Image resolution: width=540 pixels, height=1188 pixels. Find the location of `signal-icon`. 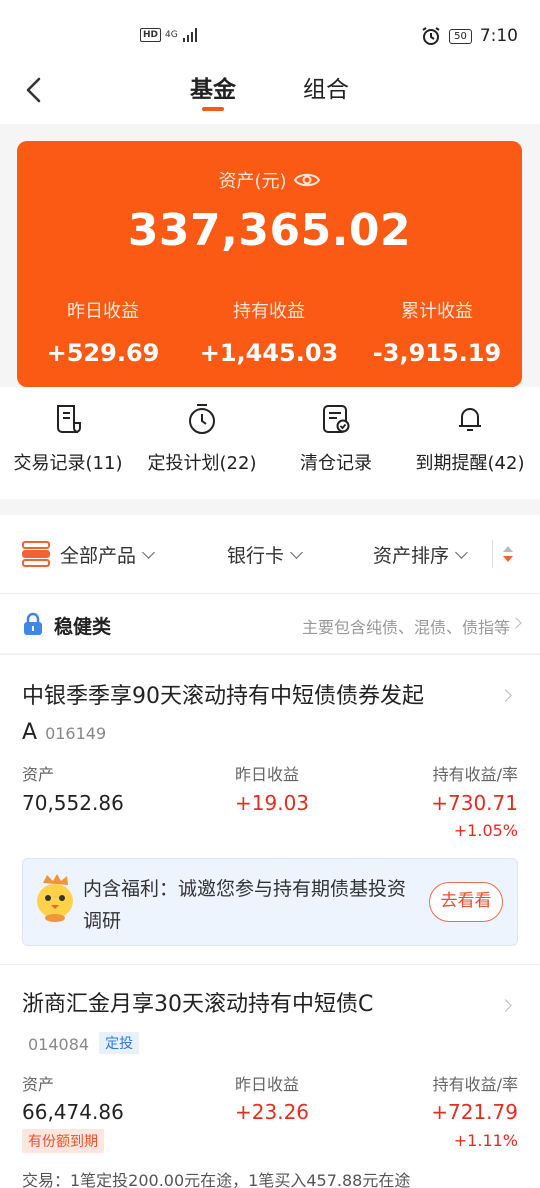

signal-icon is located at coordinates (189, 35).